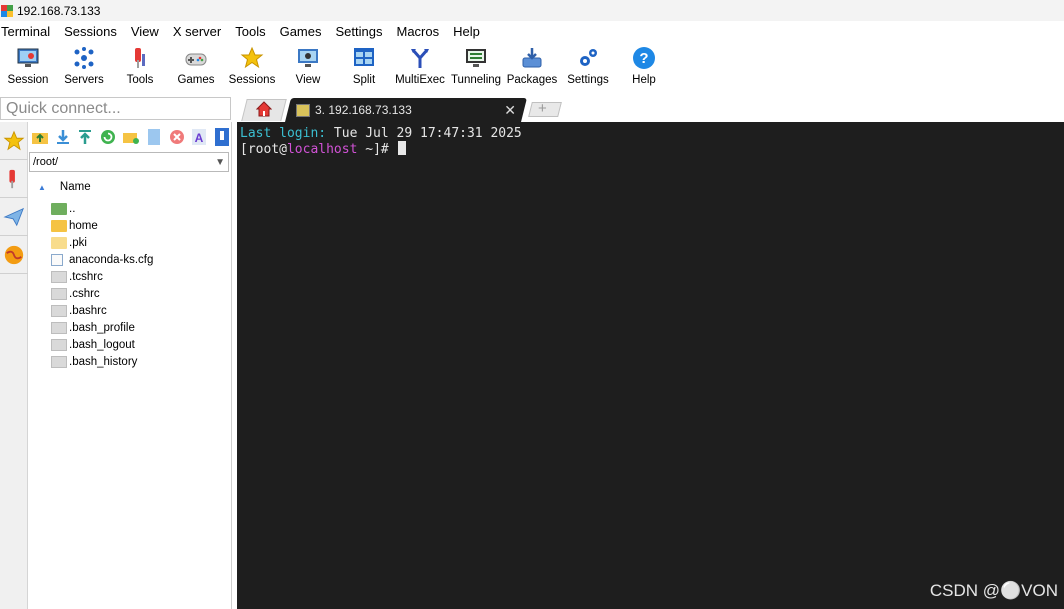 The image size is (1064, 609). Describe the element at coordinates (131, 137) in the screenshot. I see `new-folder-button` at that location.